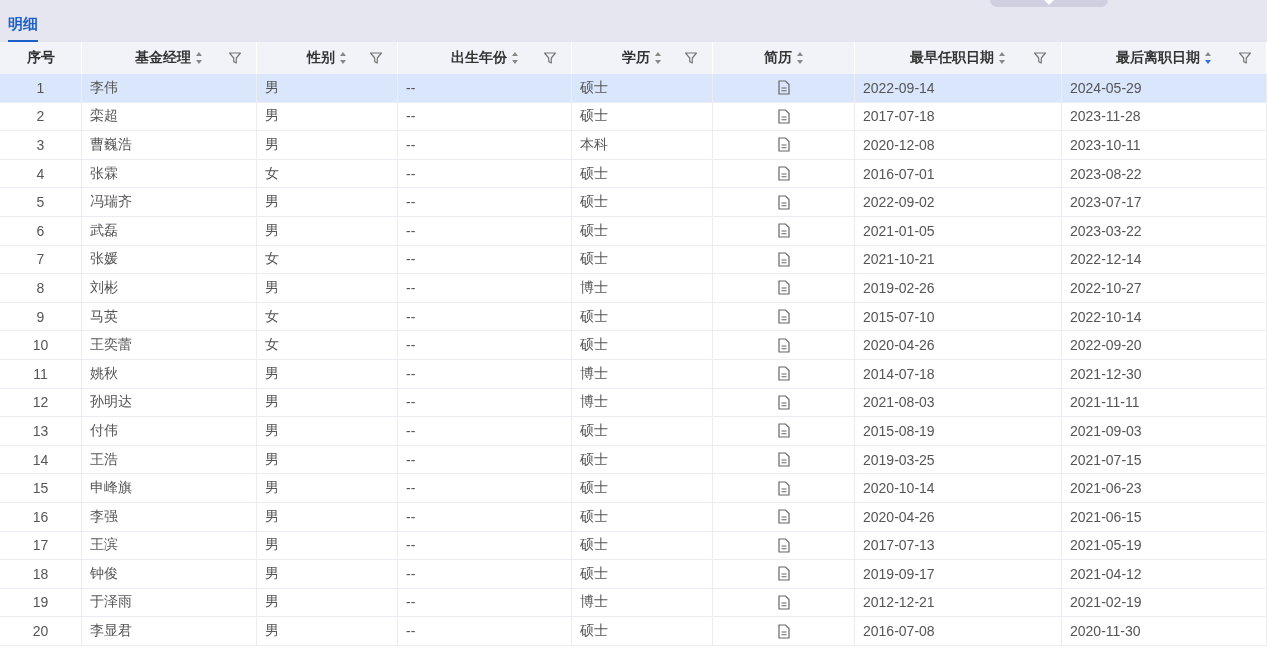 Image resolution: width=1267 pixels, height=649 pixels. What do you see at coordinates (1106, 287) in the screenshot?
I see `table-cell: 2022-10-27` at bounding box center [1106, 287].